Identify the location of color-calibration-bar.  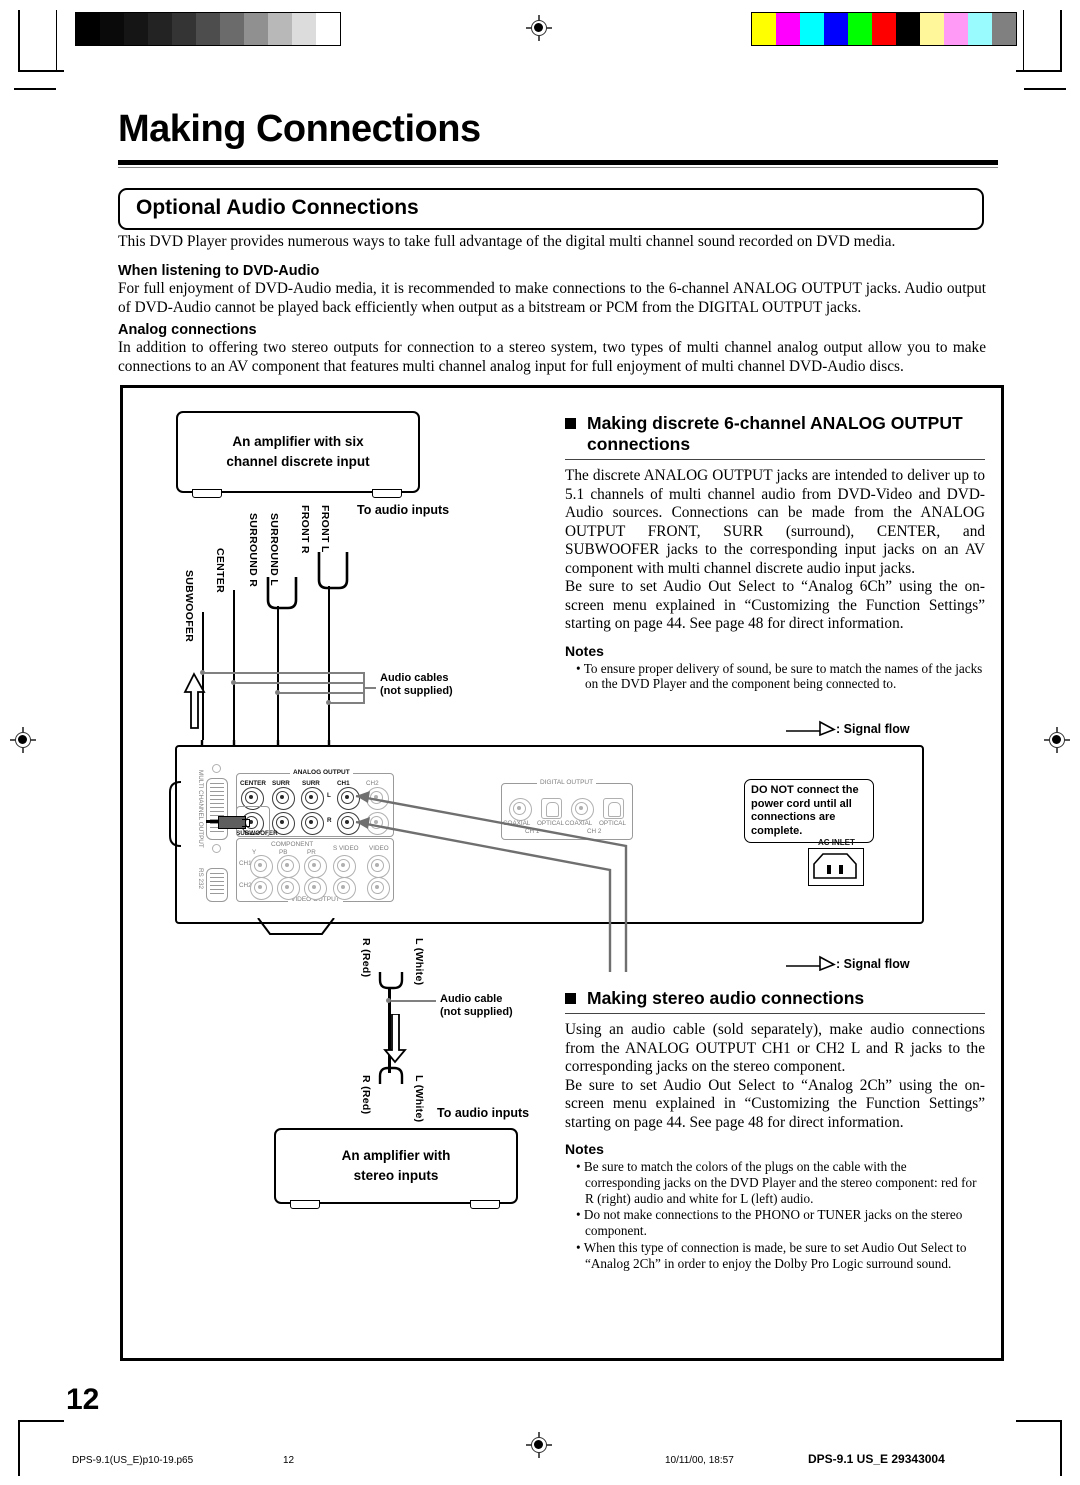
(884, 29).